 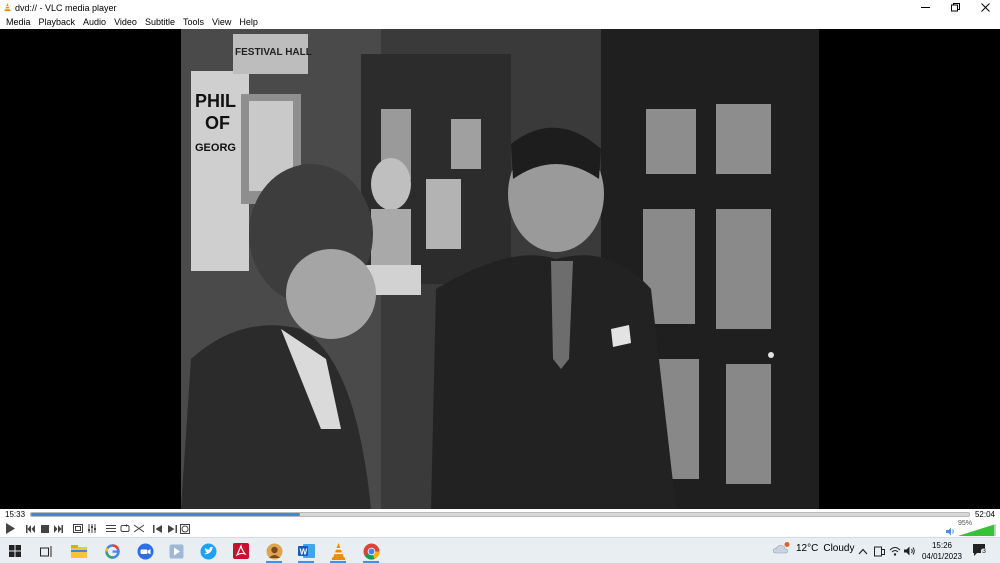 I want to click on weather-widget: 12°C Cloudy, so click(x=813, y=548).